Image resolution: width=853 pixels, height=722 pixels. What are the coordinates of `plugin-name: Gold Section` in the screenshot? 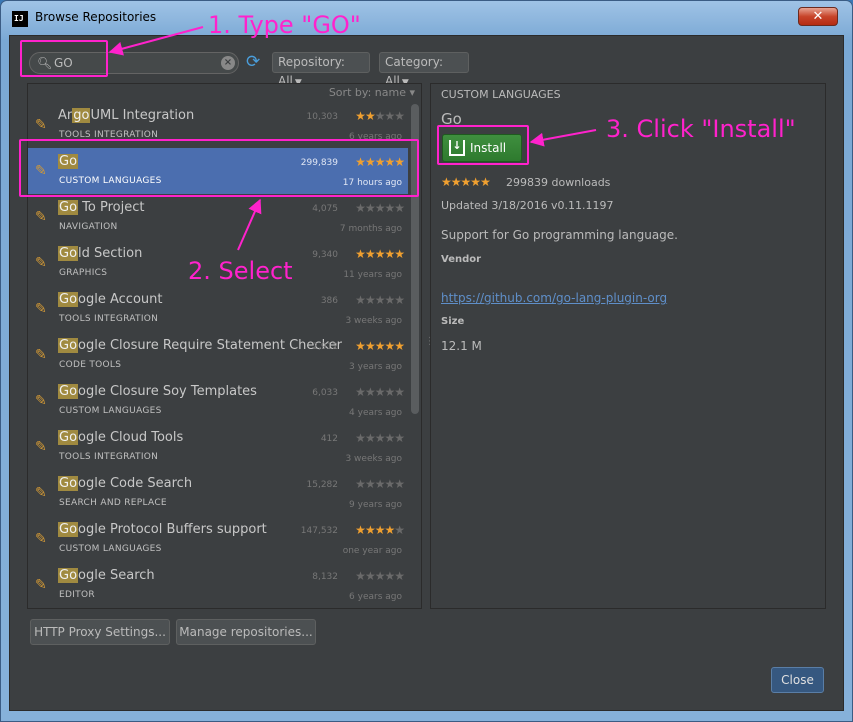 It's located at (100, 253).